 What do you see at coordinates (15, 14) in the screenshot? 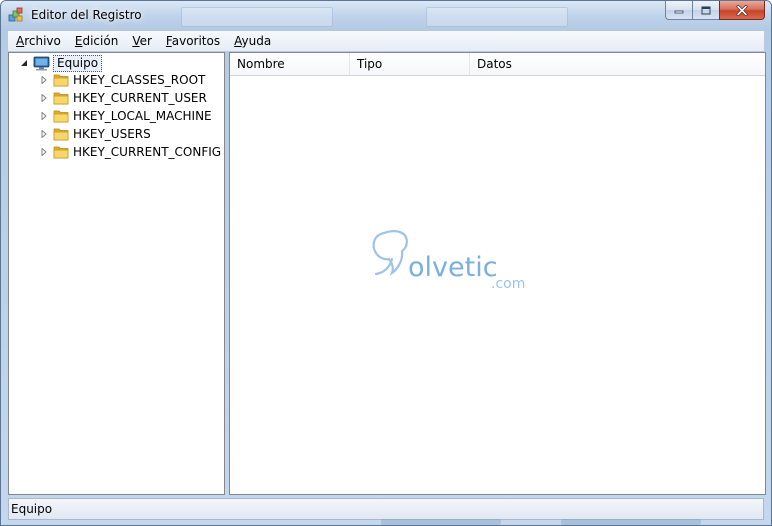
I see `registry-editor-icon` at bounding box center [15, 14].